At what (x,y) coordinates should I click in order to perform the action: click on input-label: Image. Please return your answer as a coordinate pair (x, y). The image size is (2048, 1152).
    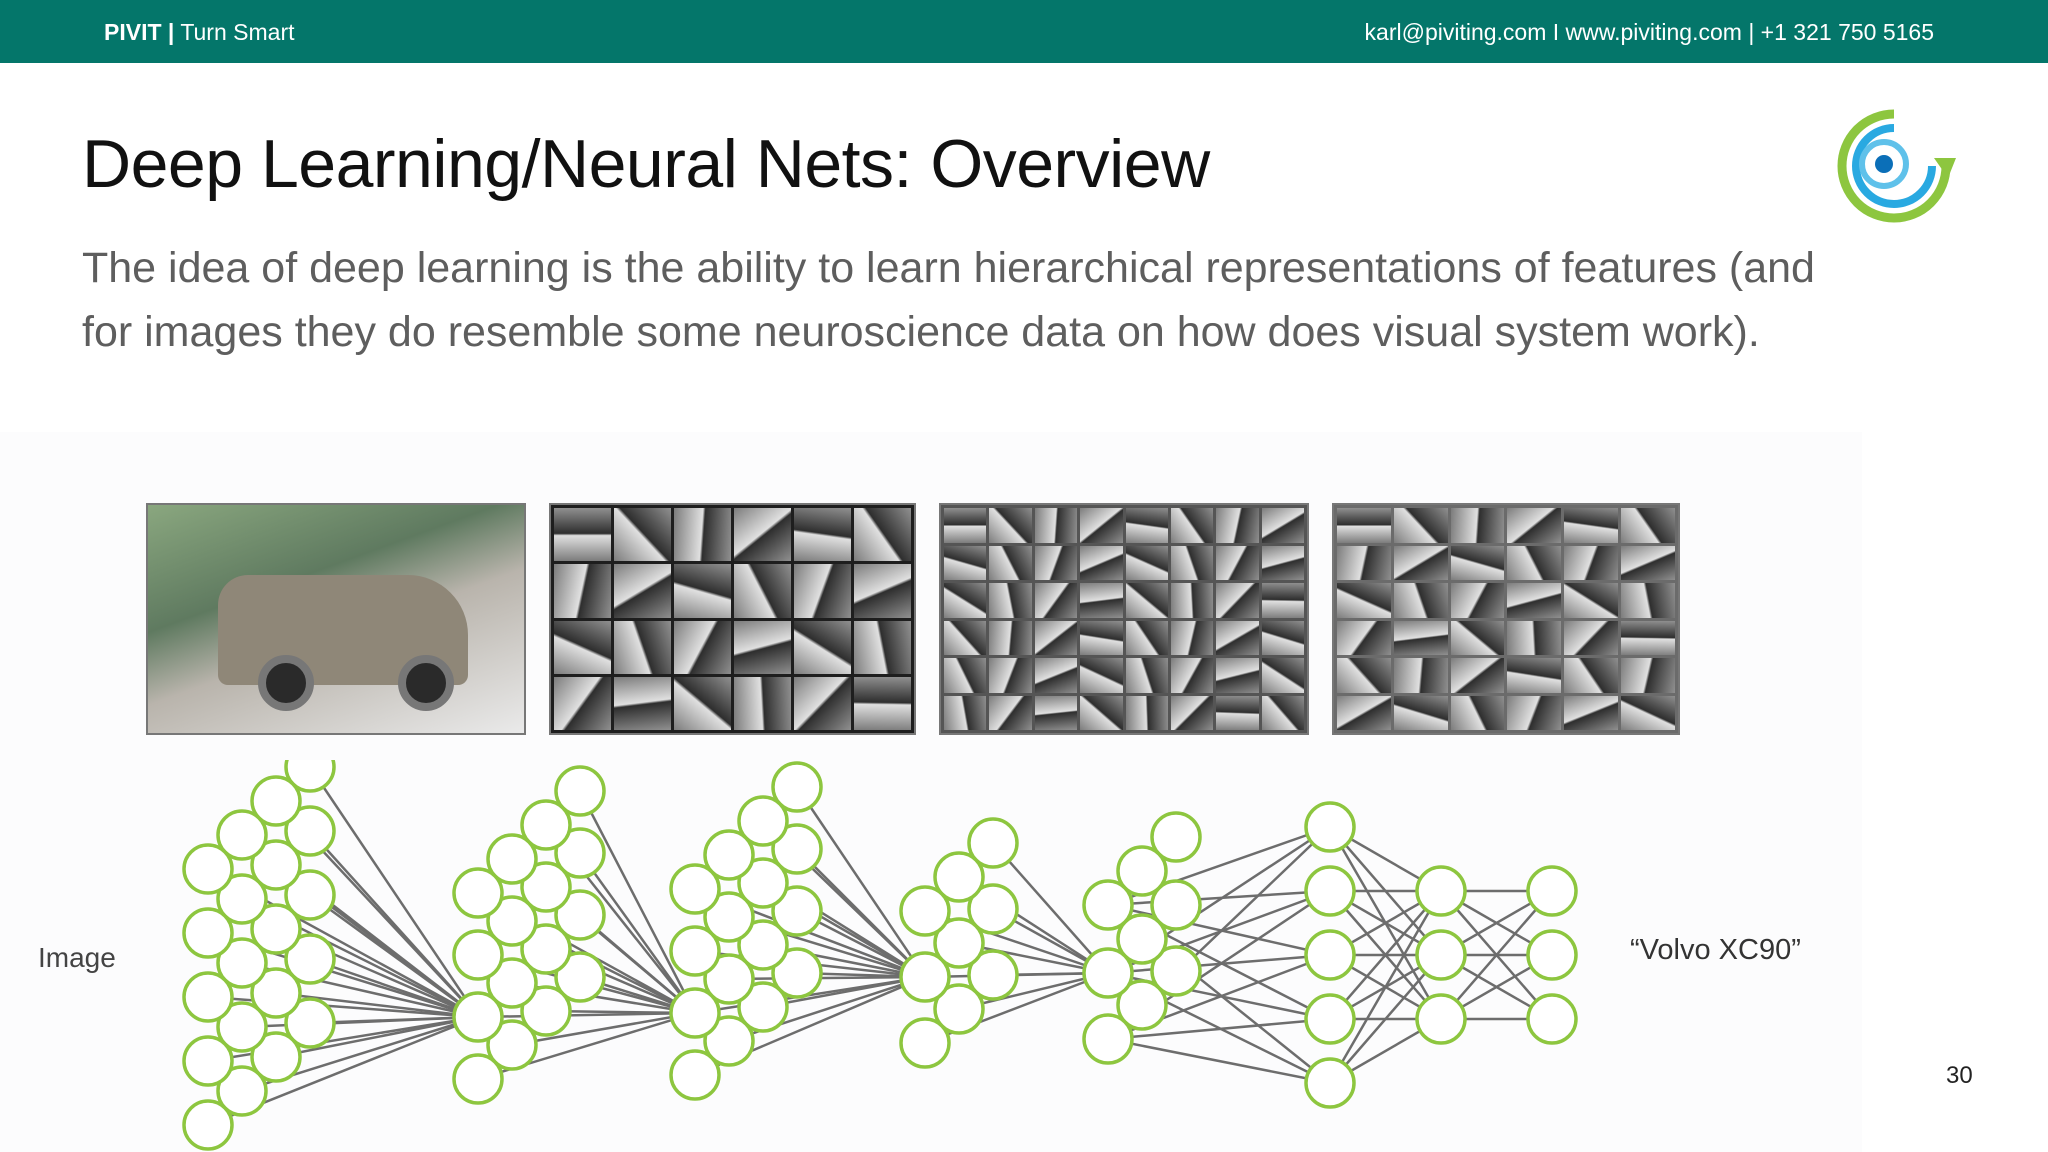
    Looking at the image, I should click on (77, 957).